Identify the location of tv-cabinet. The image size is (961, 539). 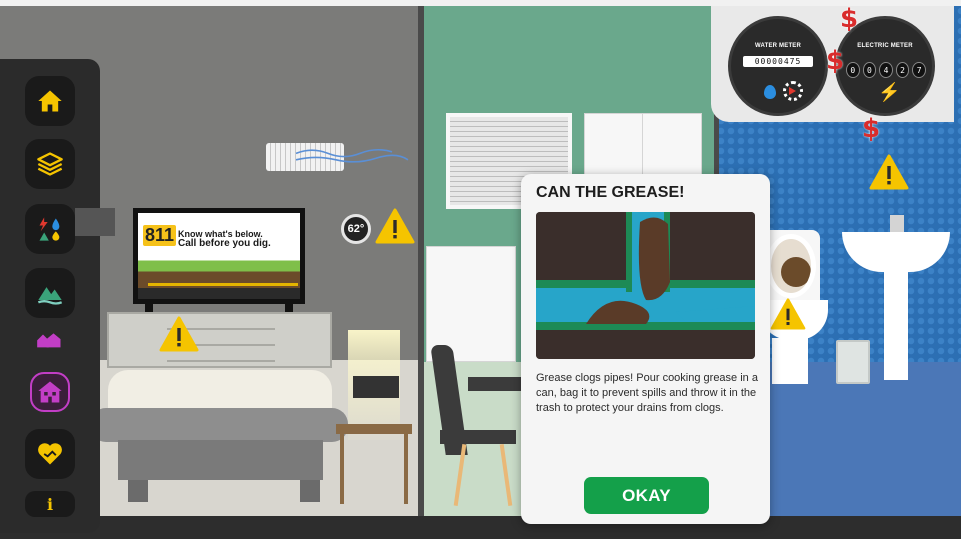
(219, 340).